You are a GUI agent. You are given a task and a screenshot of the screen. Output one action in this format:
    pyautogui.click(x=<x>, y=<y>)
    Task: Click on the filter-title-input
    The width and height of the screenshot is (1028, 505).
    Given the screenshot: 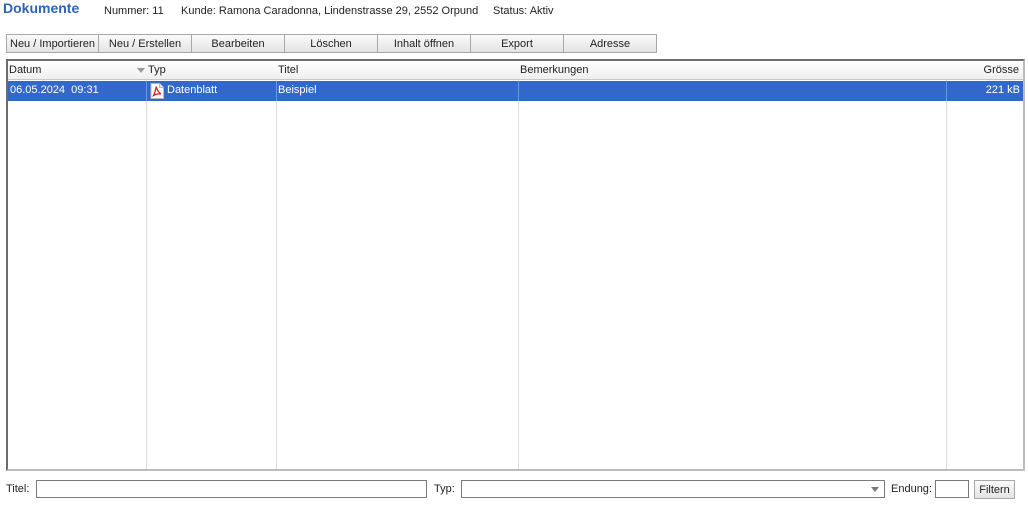 What is the action you would take?
    pyautogui.click(x=231, y=489)
    